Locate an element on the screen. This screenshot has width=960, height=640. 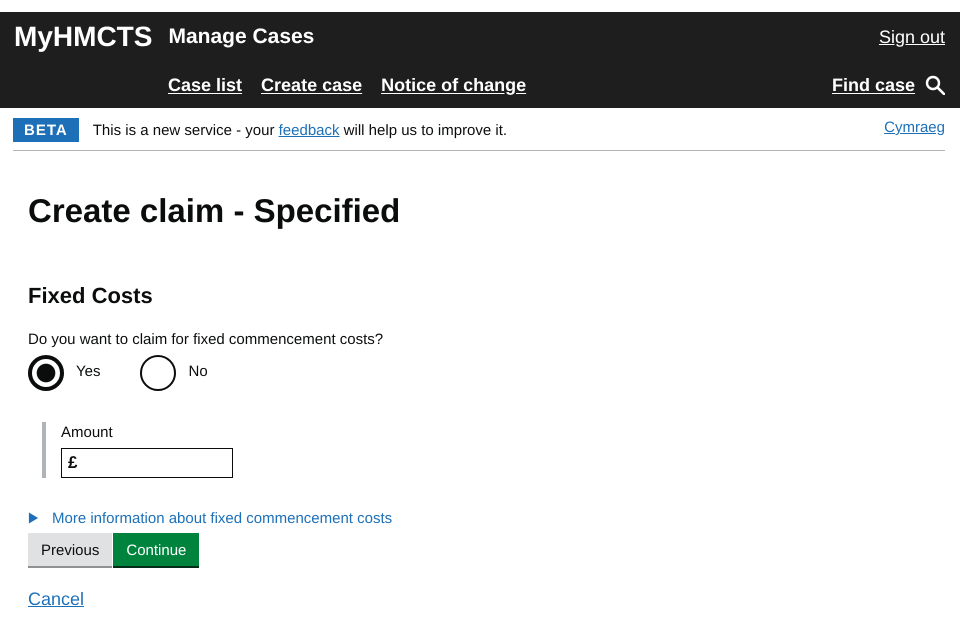
nav-link: Case list is located at coordinates (205, 85).